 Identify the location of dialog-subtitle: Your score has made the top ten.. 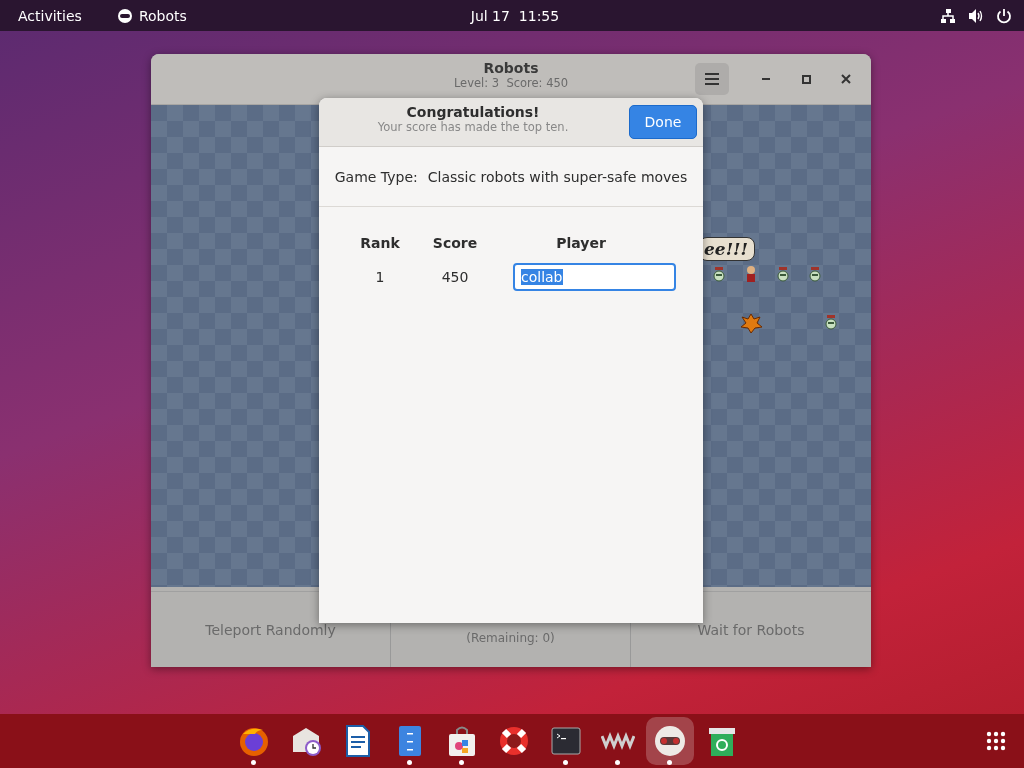
(473, 127).